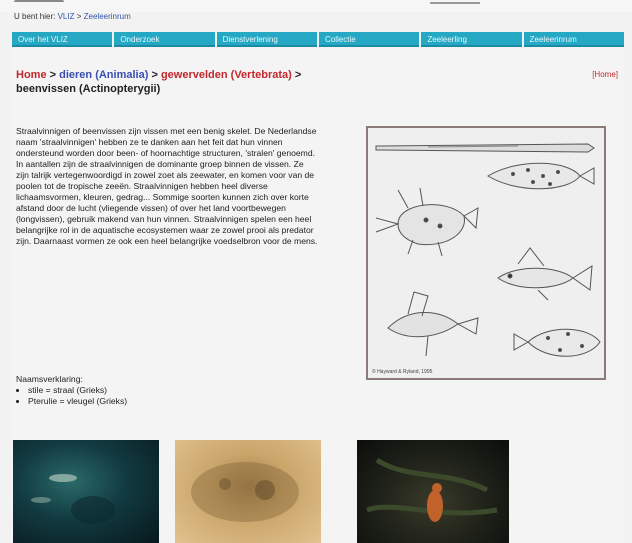 The height and width of the screenshot is (543, 632). What do you see at coordinates (194, 75) in the screenshot?
I see `crumb-gewervelden-name: gewervelden` at bounding box center [194, 75].